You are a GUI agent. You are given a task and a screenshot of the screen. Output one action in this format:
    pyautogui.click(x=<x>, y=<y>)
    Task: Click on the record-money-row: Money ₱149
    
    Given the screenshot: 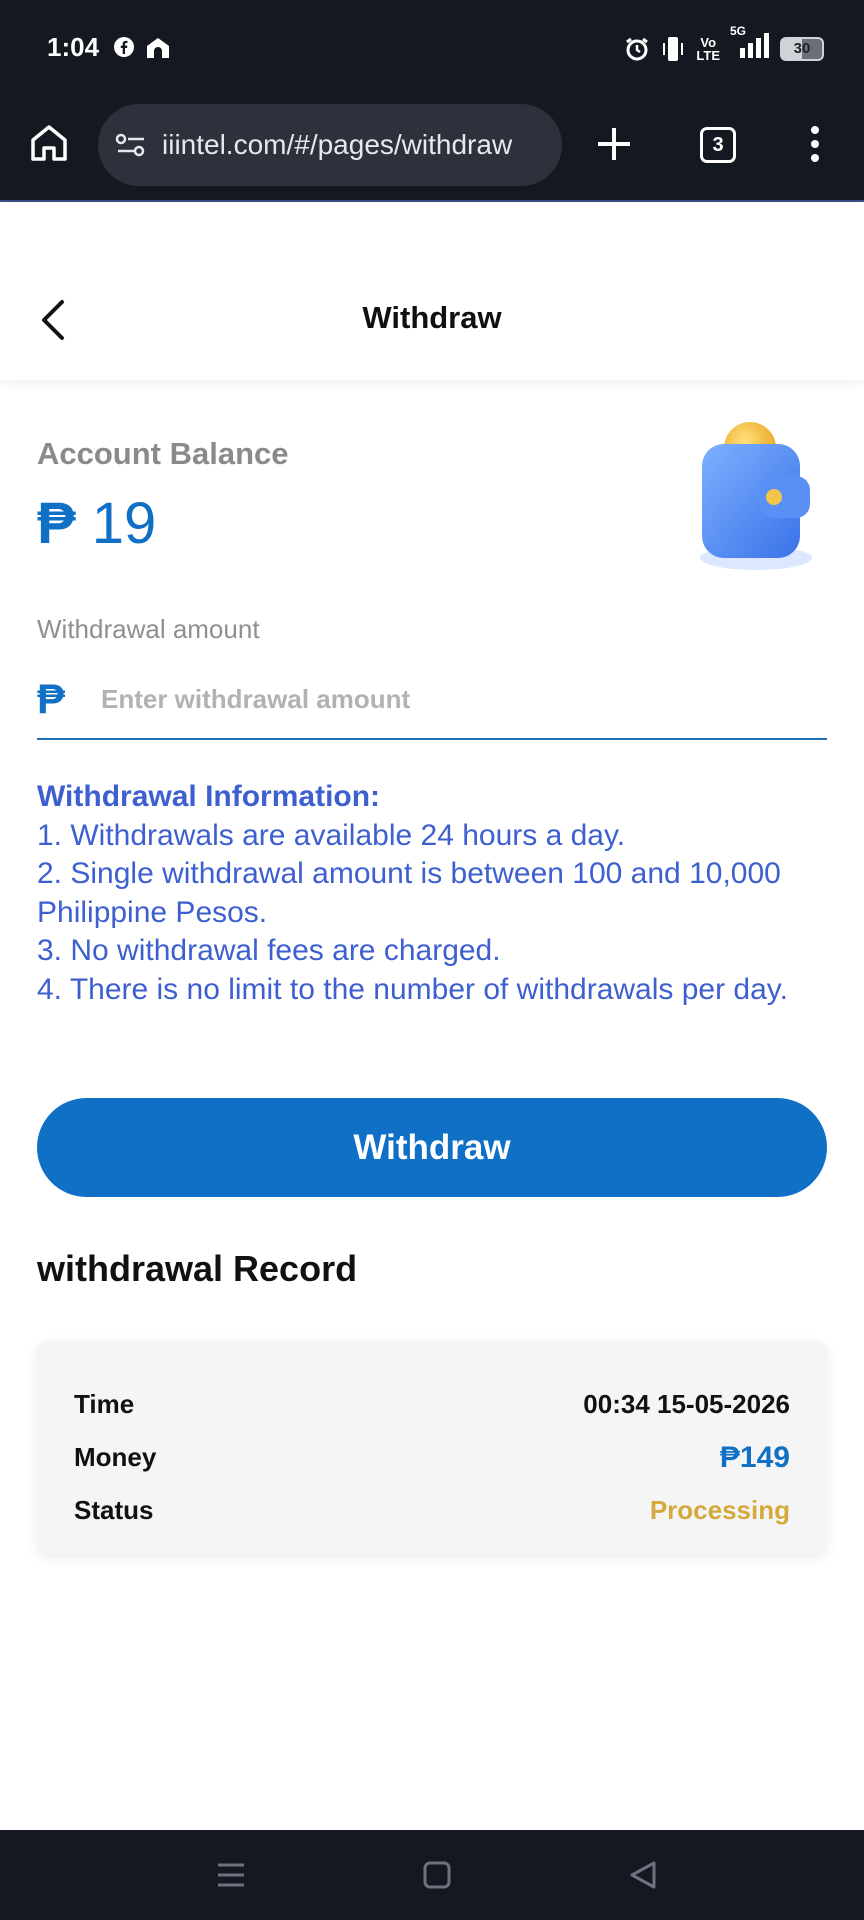 What is the action you would take?
    pyautogui.click(x=432, y=1457)
    